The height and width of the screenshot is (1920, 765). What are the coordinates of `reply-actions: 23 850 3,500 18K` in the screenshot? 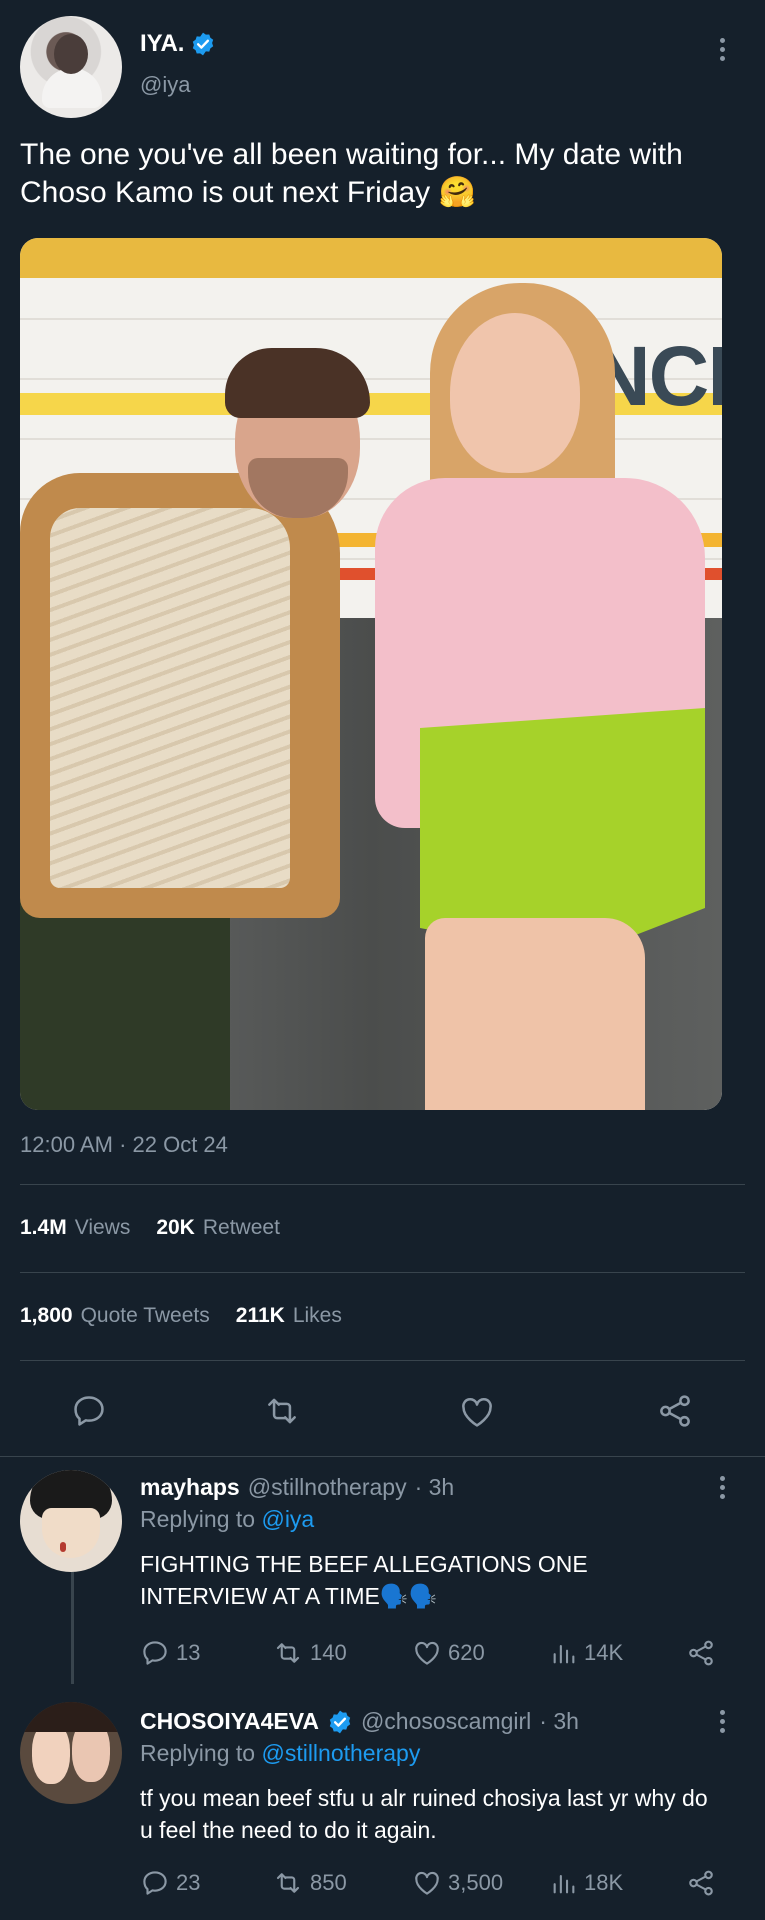 It's located at (430, 1885).